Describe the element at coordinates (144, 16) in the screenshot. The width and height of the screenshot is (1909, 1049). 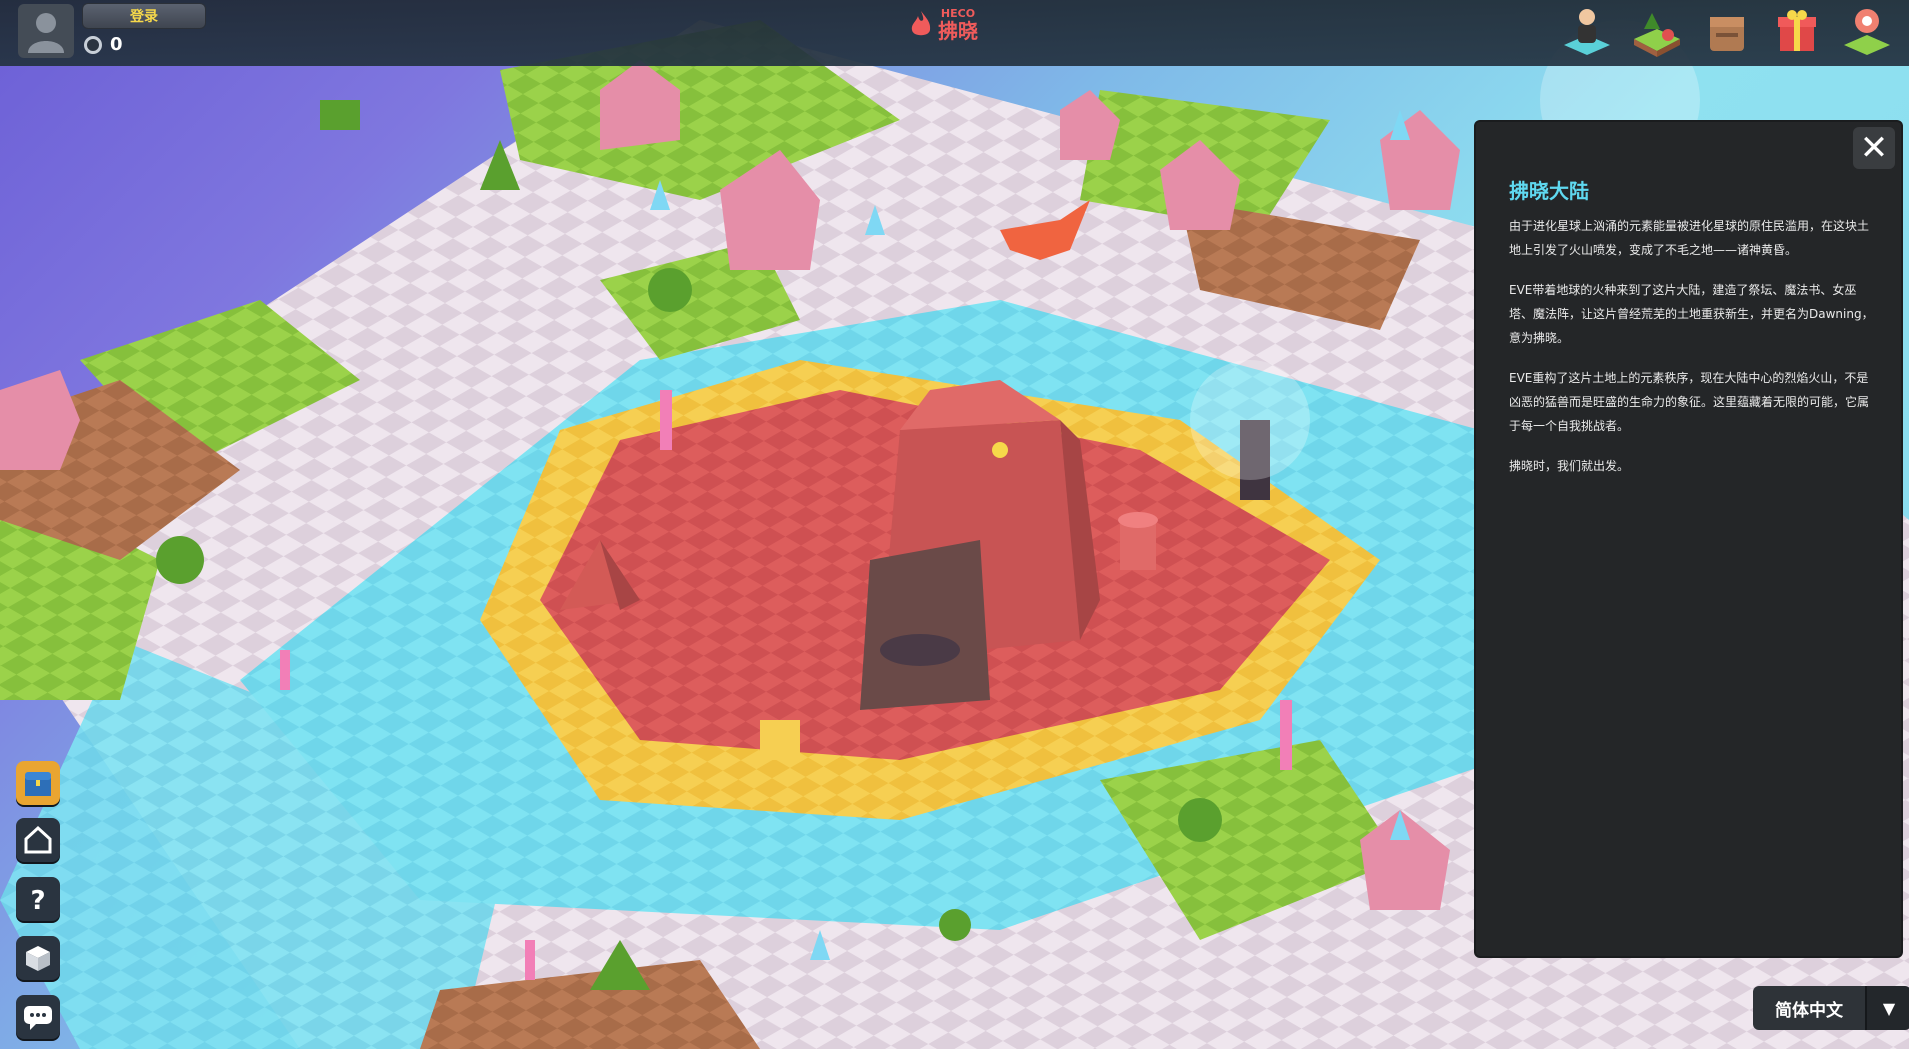
I see `login-button: 登录` at that location.